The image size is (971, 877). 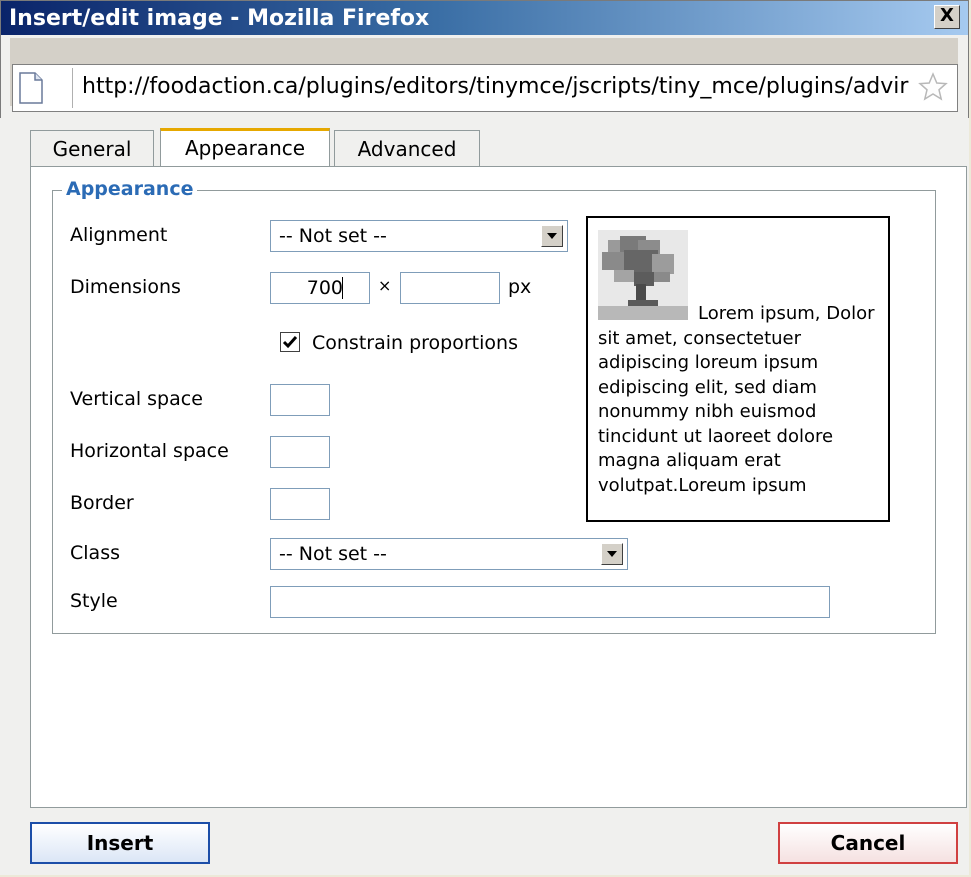 I want to click on url-separator, so click(x=72, y=88).